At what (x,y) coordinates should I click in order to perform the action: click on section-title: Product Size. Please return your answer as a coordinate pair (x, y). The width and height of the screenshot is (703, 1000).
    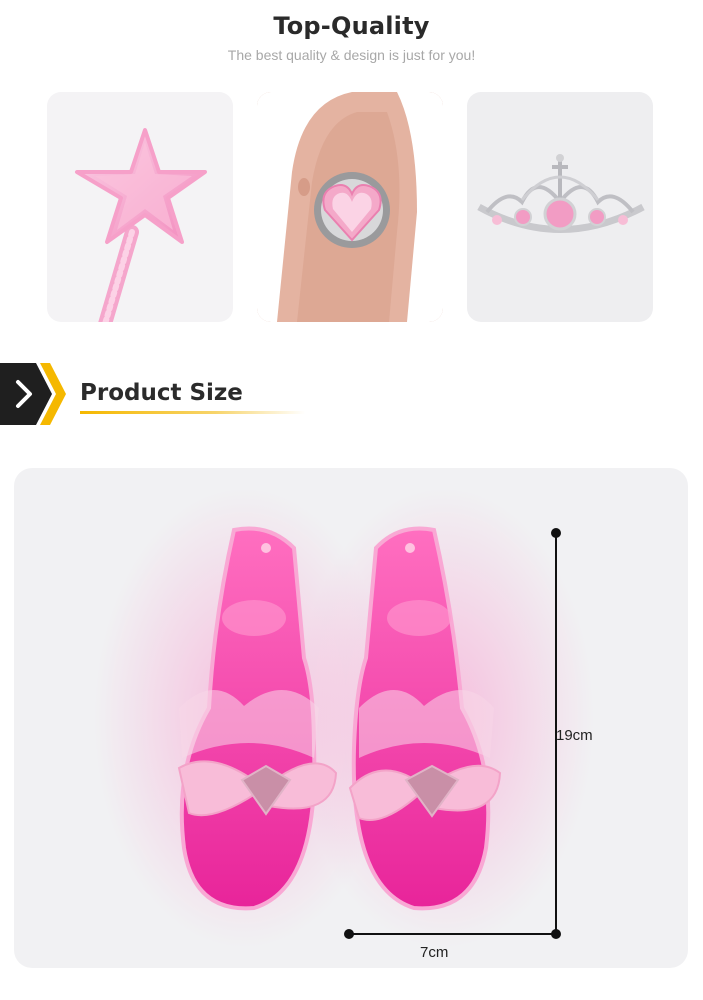
    Looking at the image, I should click on (161, 393).